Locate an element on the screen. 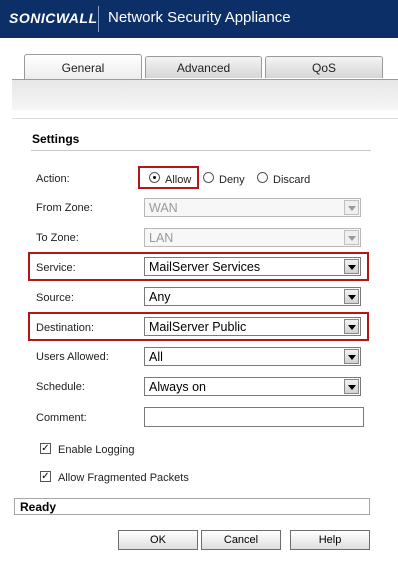 Image resolution: width=398 pixels, height=563 pixels. schedule-select: Always on is located at coordinates (252, 386).